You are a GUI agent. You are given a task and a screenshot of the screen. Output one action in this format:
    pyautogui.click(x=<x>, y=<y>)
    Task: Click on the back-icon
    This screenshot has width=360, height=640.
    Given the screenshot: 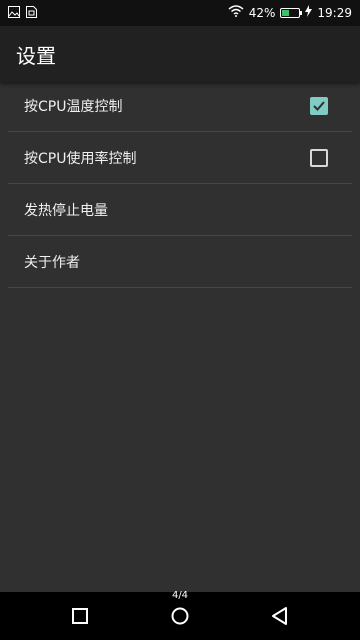 What is the action you would take?
    pyautogui.click(x=280, y=616)
    